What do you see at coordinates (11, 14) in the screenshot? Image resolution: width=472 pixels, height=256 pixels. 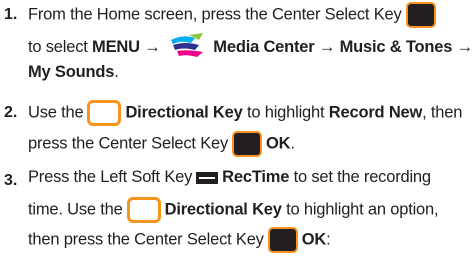 I see `step-number: 1.` at bounding box center [11, 14].